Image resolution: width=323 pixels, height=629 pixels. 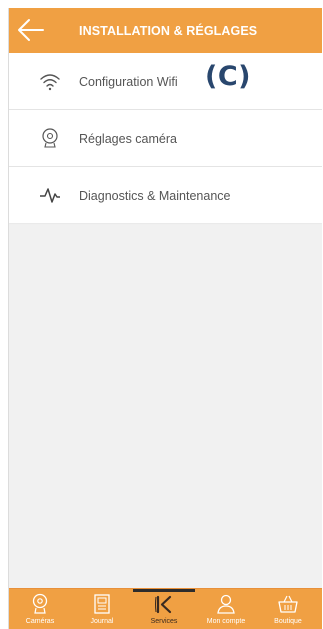 I want to click on tab-shop: Boutique, so click(x=288, y=609).